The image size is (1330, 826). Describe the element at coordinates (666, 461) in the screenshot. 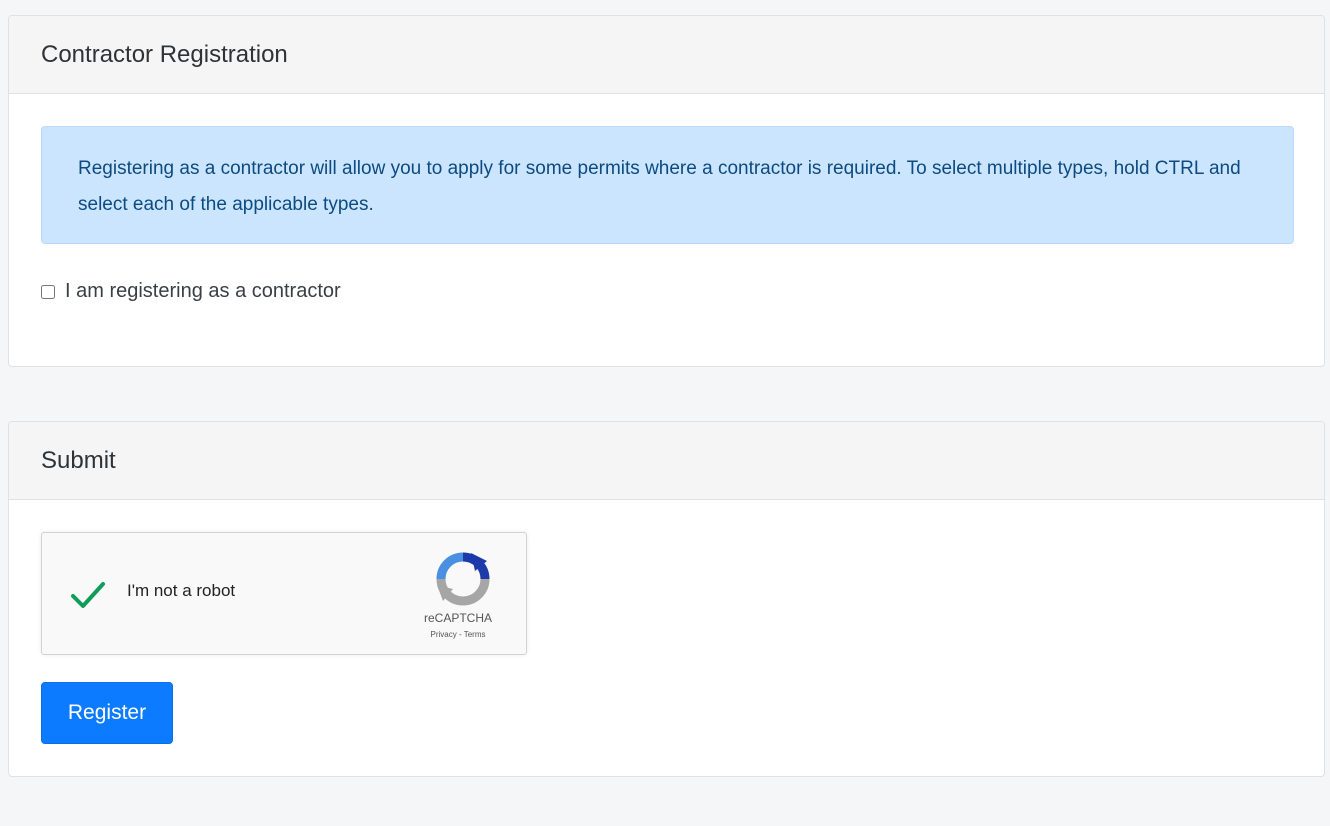

I see `submit-section-title: Submit` at that location.